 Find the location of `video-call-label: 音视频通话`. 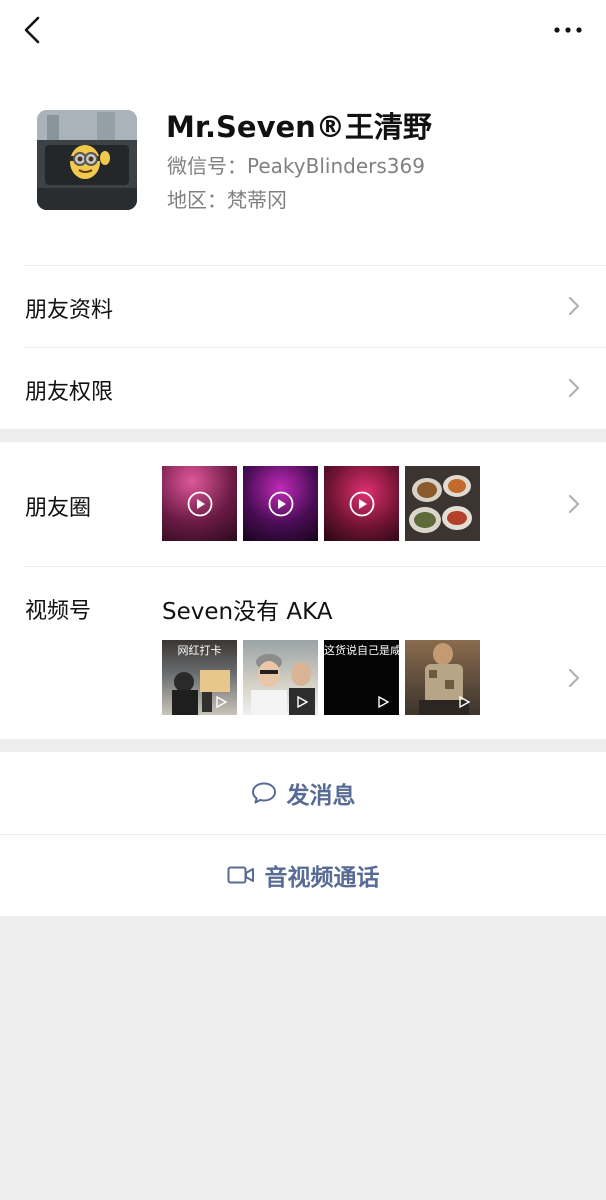

video-call-label: 音视频通话 is located at coordinates (322, 878).